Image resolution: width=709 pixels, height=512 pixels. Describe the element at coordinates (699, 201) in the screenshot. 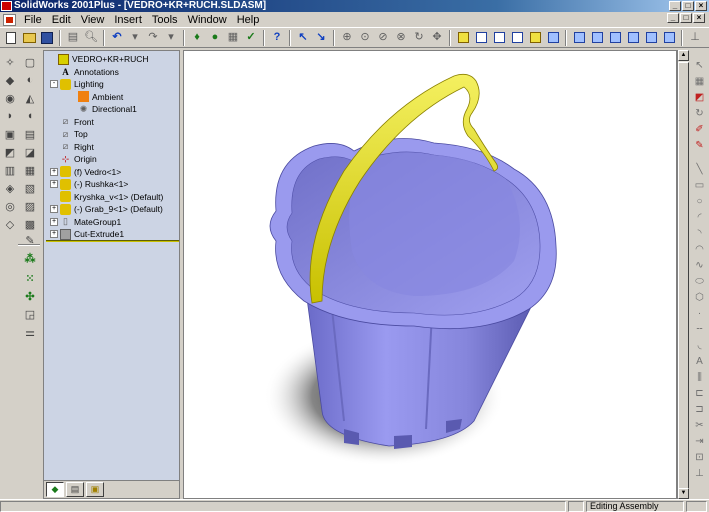

I see `circle-tool-icon: ○` at that location.